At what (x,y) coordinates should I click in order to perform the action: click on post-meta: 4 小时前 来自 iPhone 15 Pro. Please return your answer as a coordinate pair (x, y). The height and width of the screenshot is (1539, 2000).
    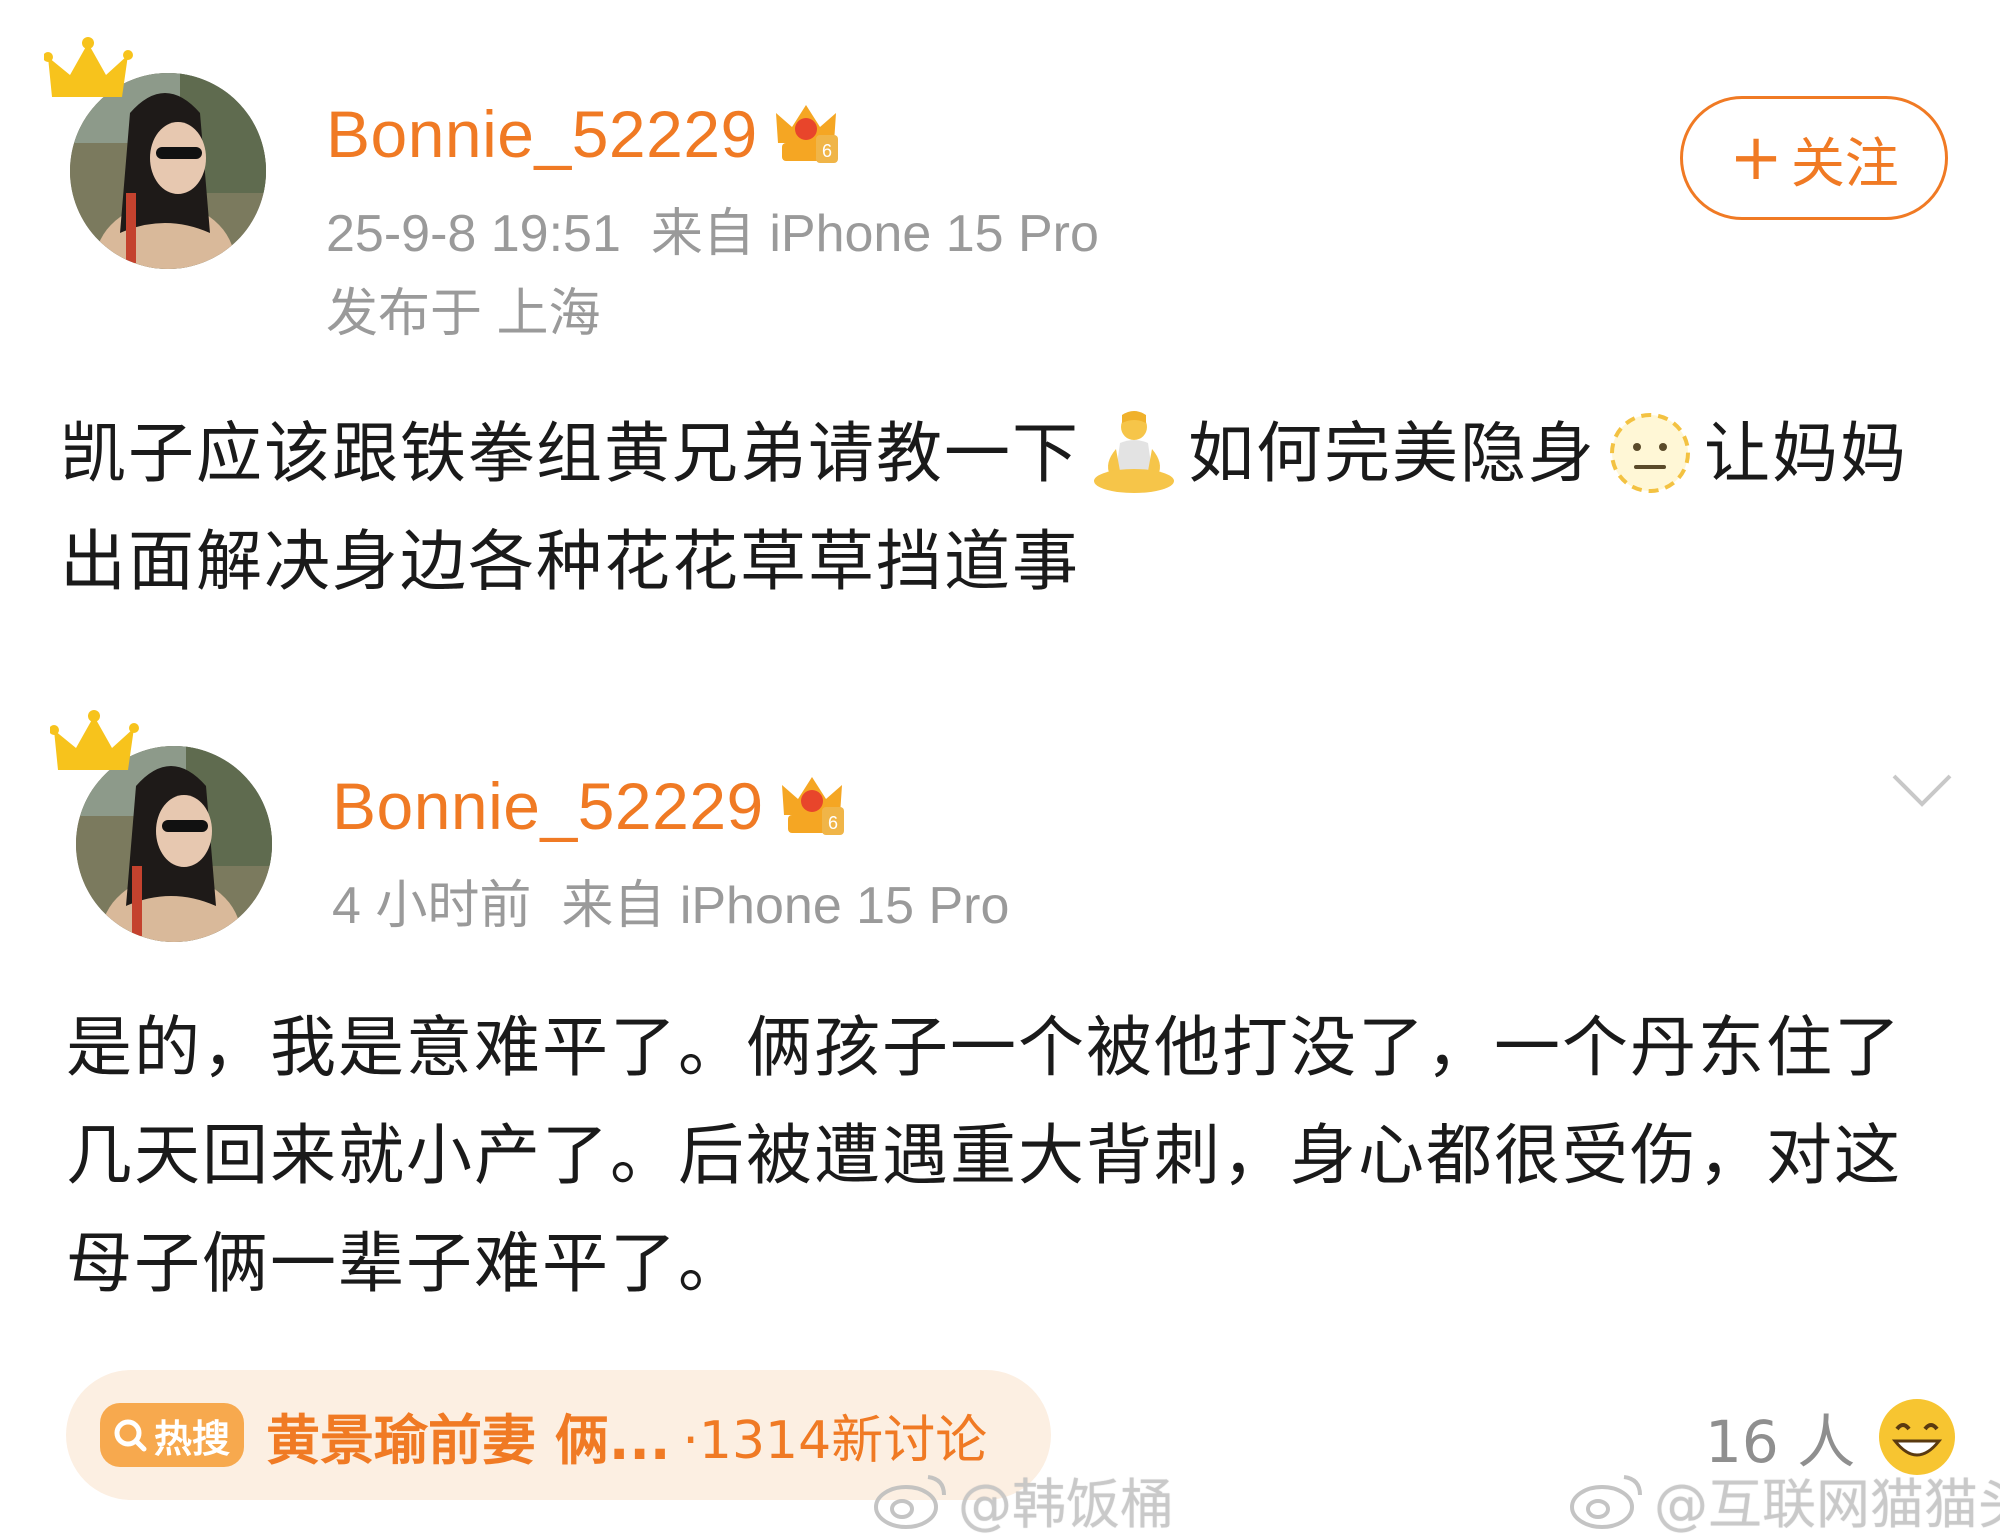
    Looking at the image, I should click on (670, 906).